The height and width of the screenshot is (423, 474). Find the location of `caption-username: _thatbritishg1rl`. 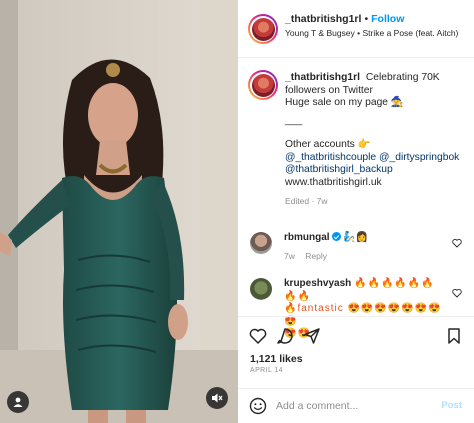

caption-username: _thatbritishg1rl is located at coordinates (322, 77).